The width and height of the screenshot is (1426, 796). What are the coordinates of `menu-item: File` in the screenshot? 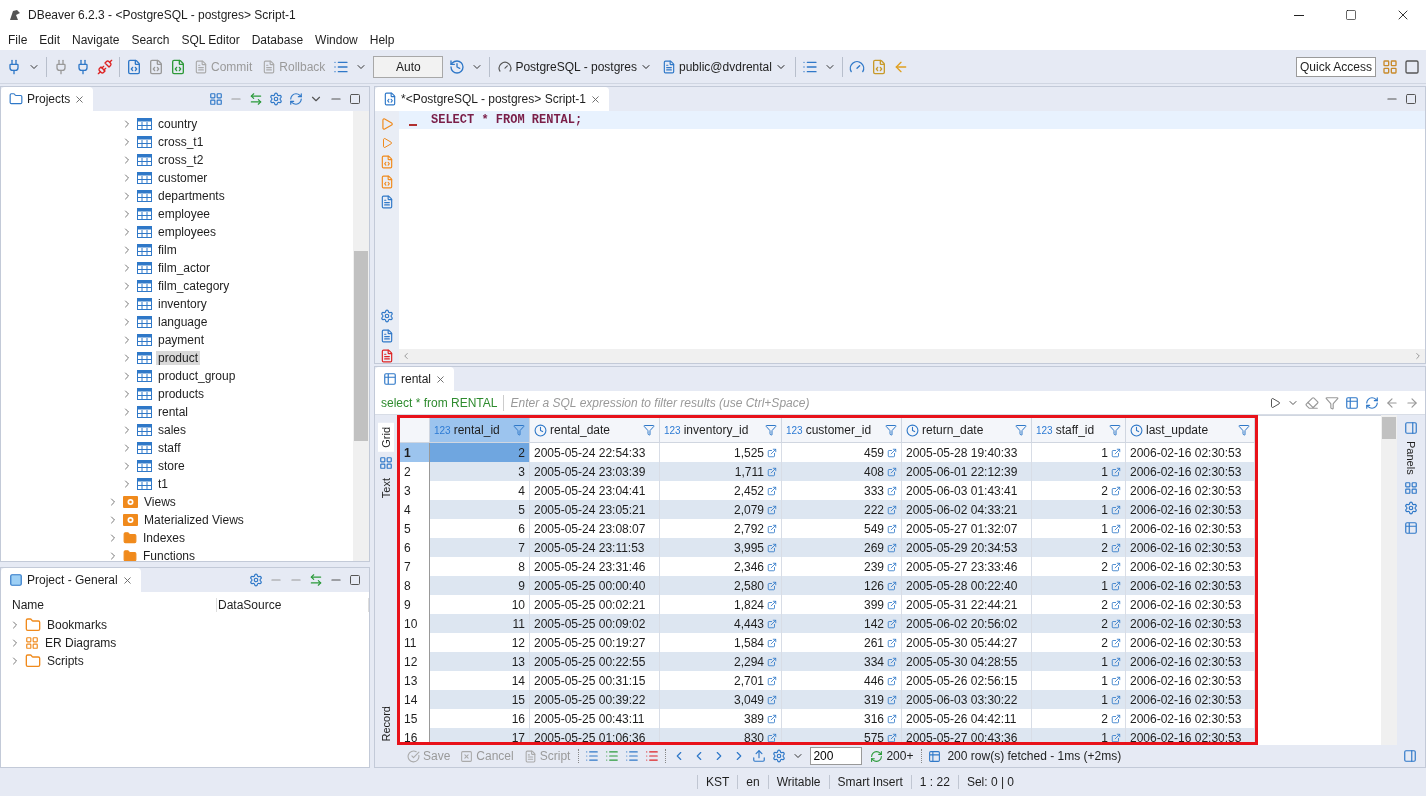 It's located at (18, 40).